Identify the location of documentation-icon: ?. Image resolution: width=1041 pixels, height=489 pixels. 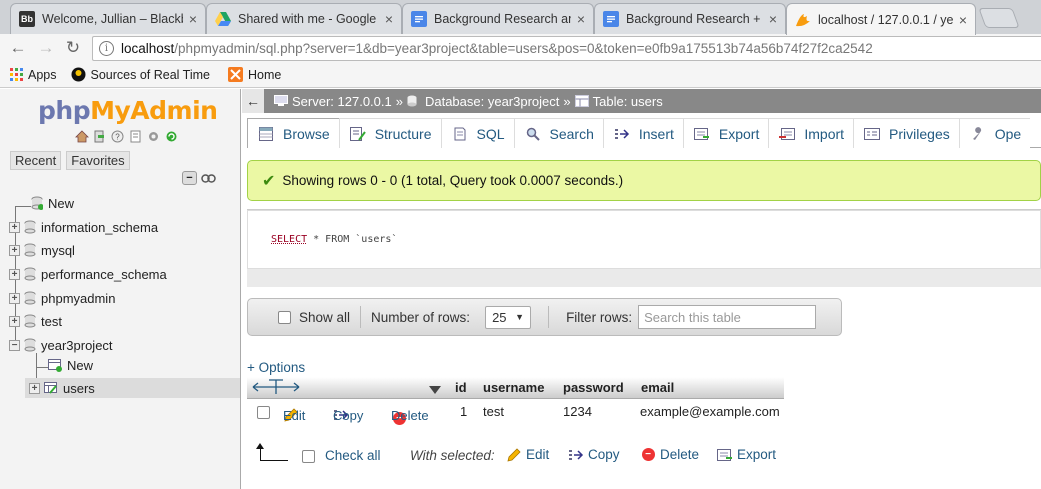
(117, 136).